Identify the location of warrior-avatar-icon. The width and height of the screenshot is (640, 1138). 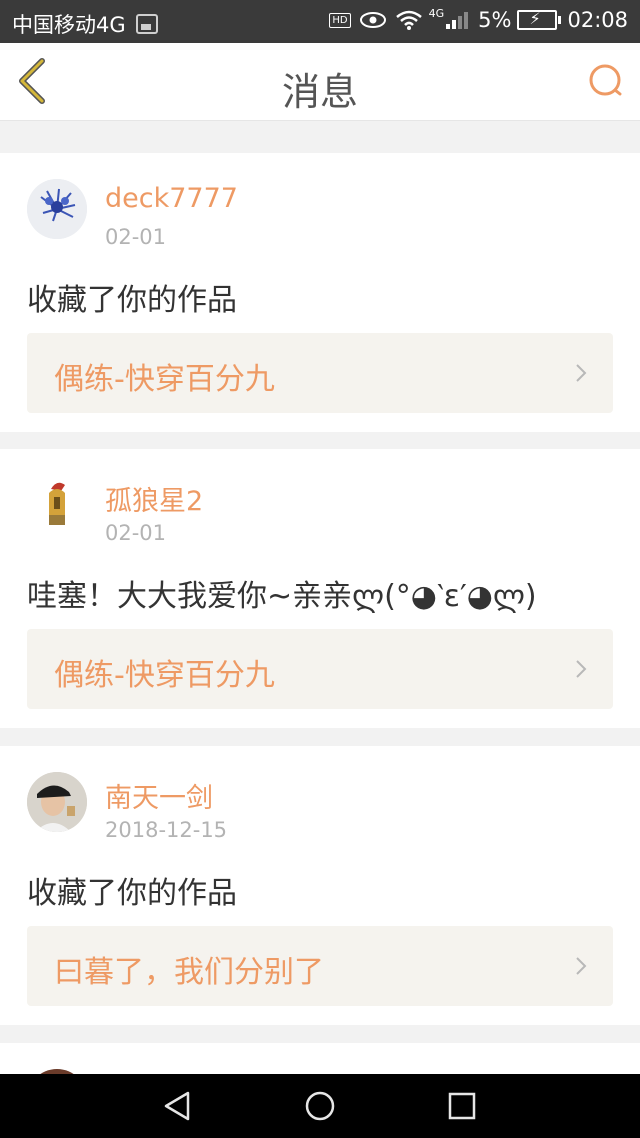
(57, 505).